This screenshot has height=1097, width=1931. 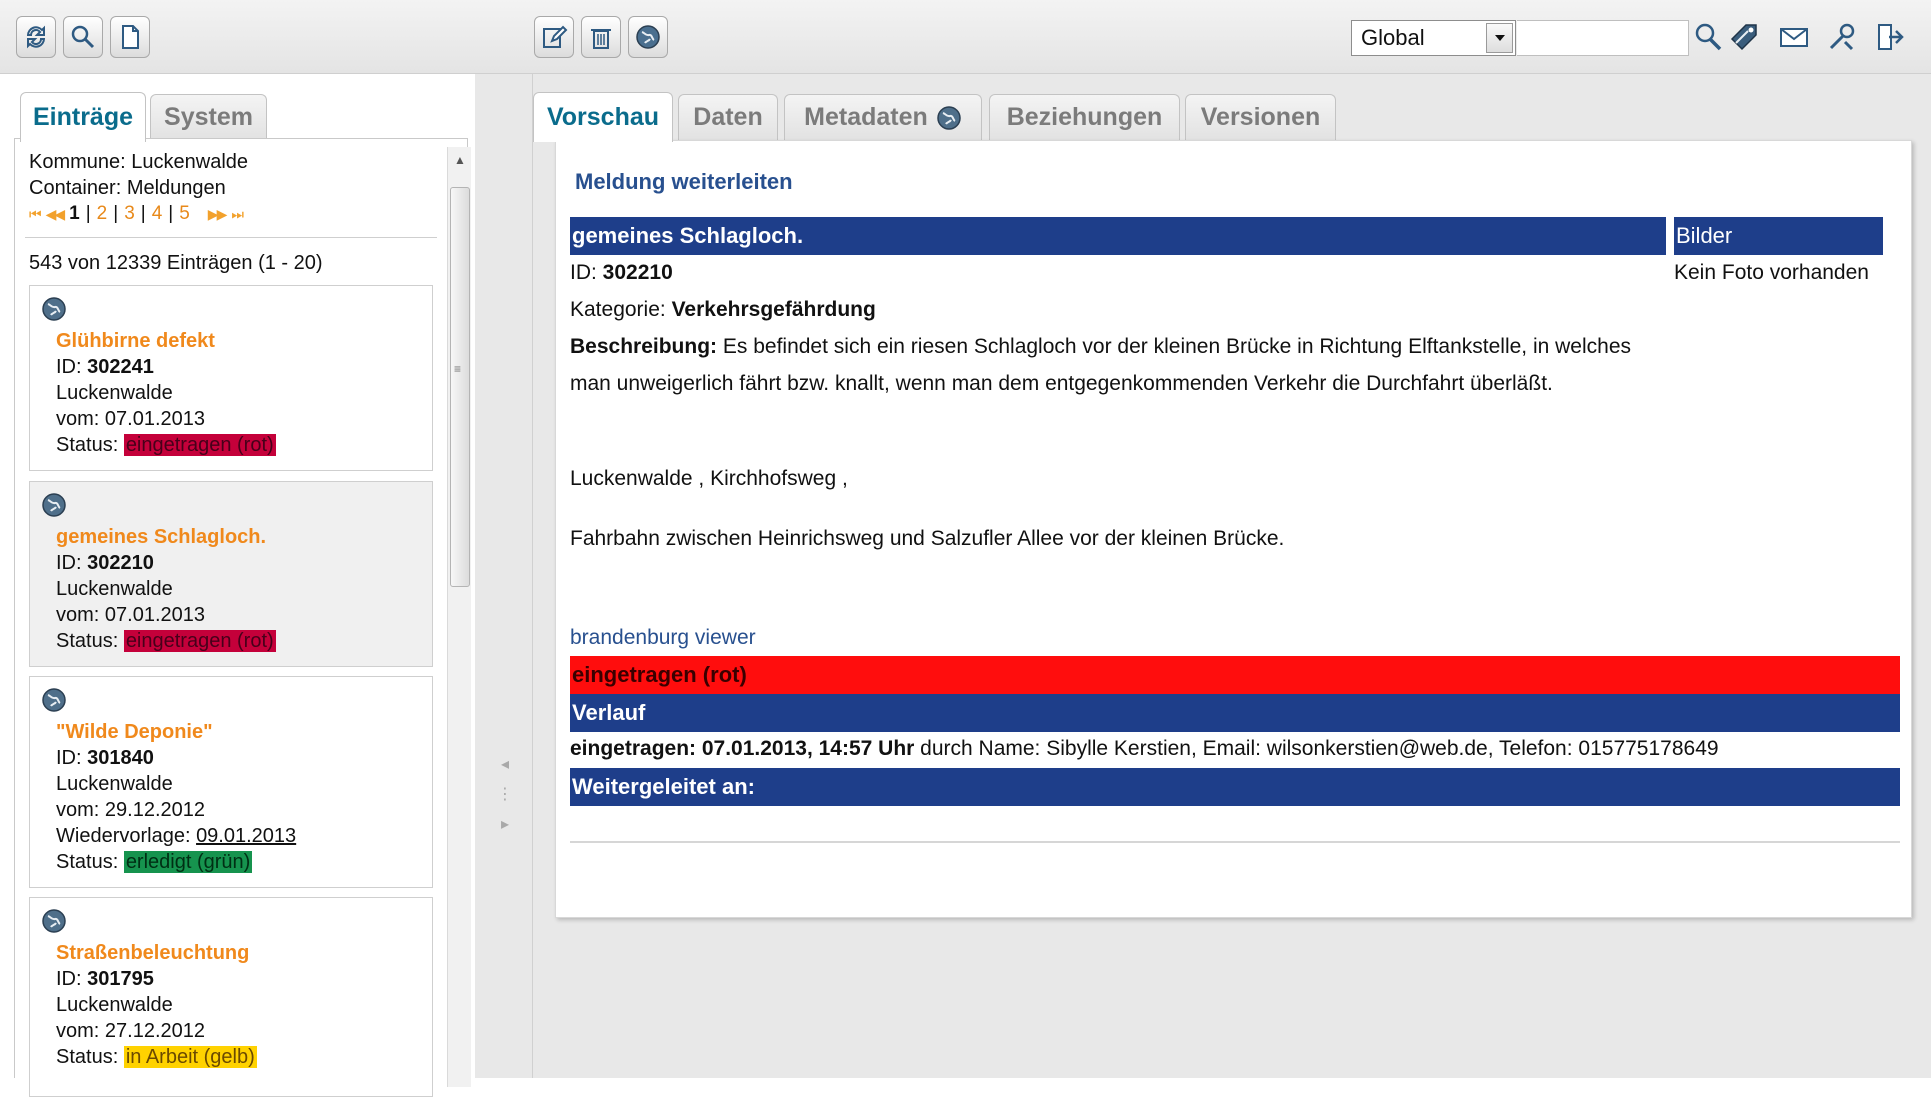 I want to click on no-photo-text: Kein Foto vorhanden, so click(x=1771, y=272).